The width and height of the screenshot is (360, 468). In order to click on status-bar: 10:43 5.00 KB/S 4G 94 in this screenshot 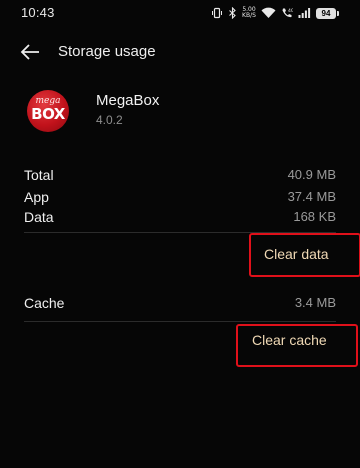, I will do `click(180, 13)`.